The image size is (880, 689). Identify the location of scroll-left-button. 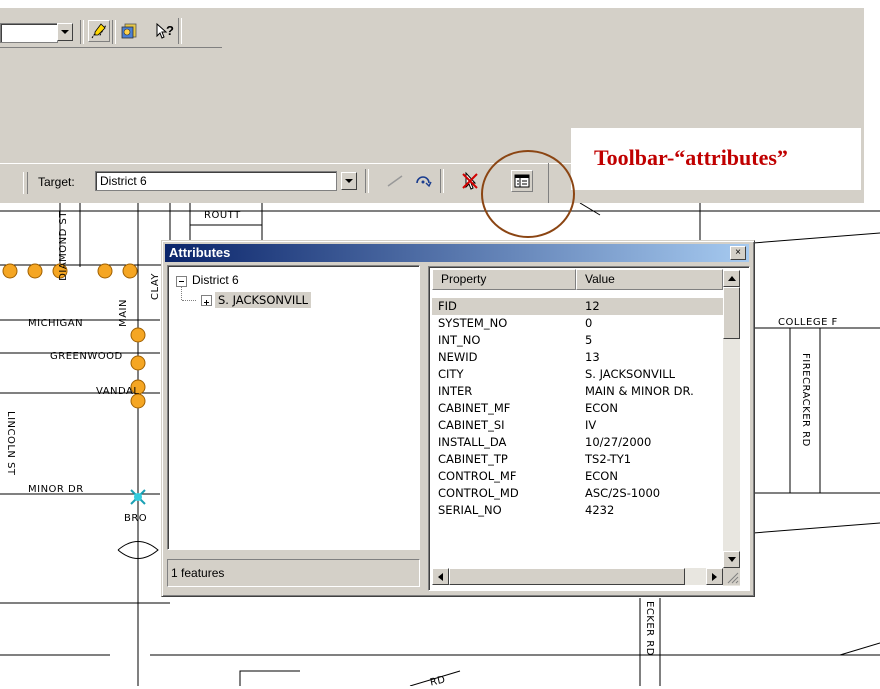
(440, 576).